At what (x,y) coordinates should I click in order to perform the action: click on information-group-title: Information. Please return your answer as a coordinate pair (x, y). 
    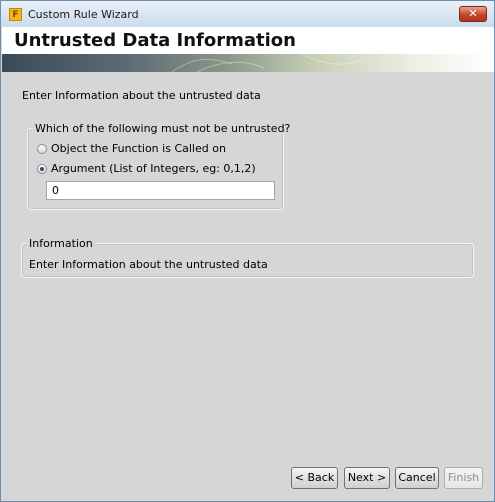
    Looking at the image, I should click on (61, 243).